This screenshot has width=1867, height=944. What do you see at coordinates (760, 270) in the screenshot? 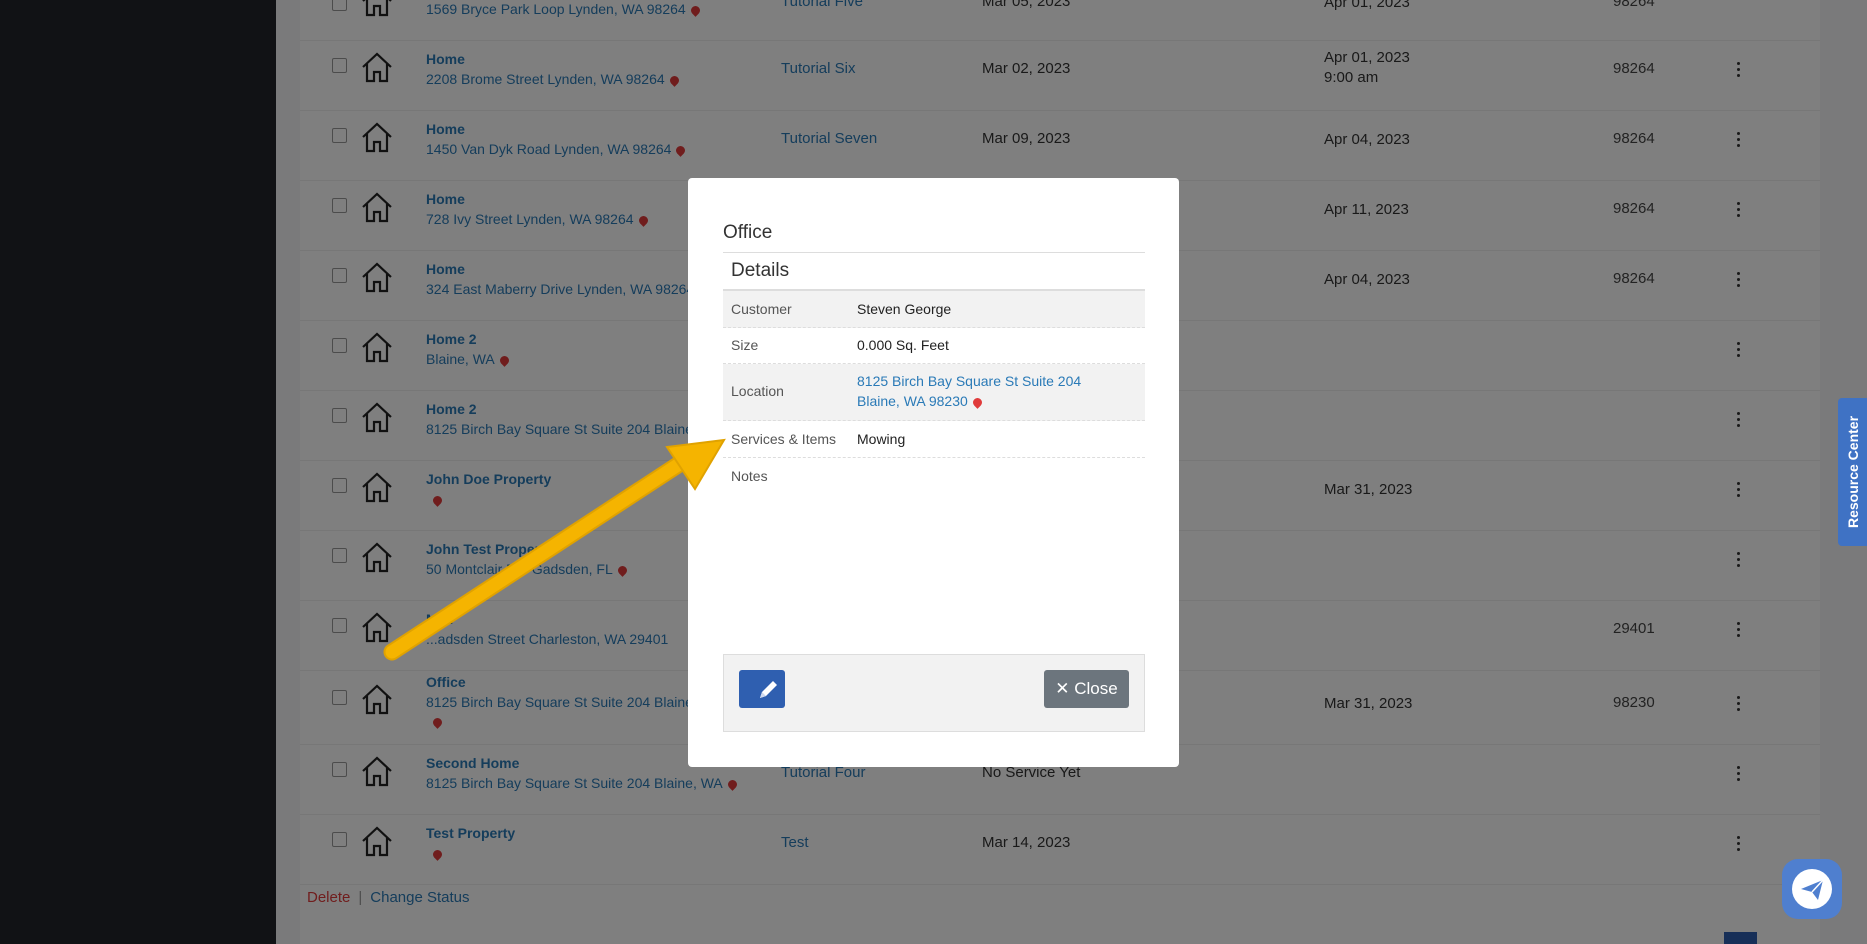
I see `details-heading: Details` at bounding box center [760, 270].